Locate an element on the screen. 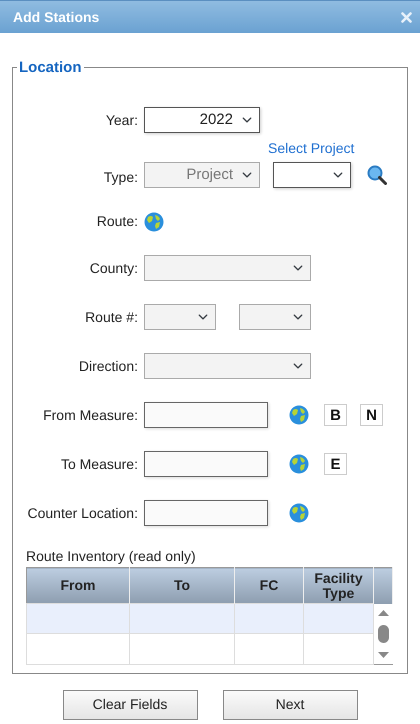 The image size is (420, 724). field-label: Counter Location: is located at coordinates (82, 513).